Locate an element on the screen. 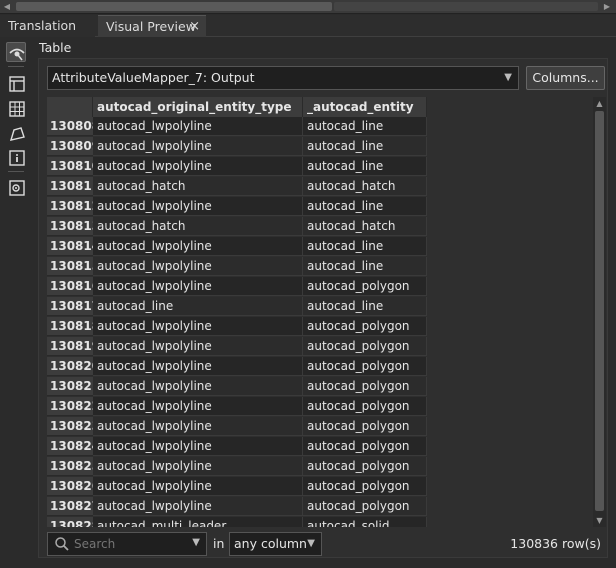  search-box: ▼ is located at coordinates (127, 544).